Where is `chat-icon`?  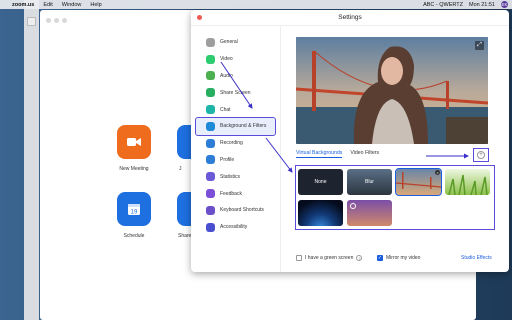
chat-icon is located at coordinates (210, 110).